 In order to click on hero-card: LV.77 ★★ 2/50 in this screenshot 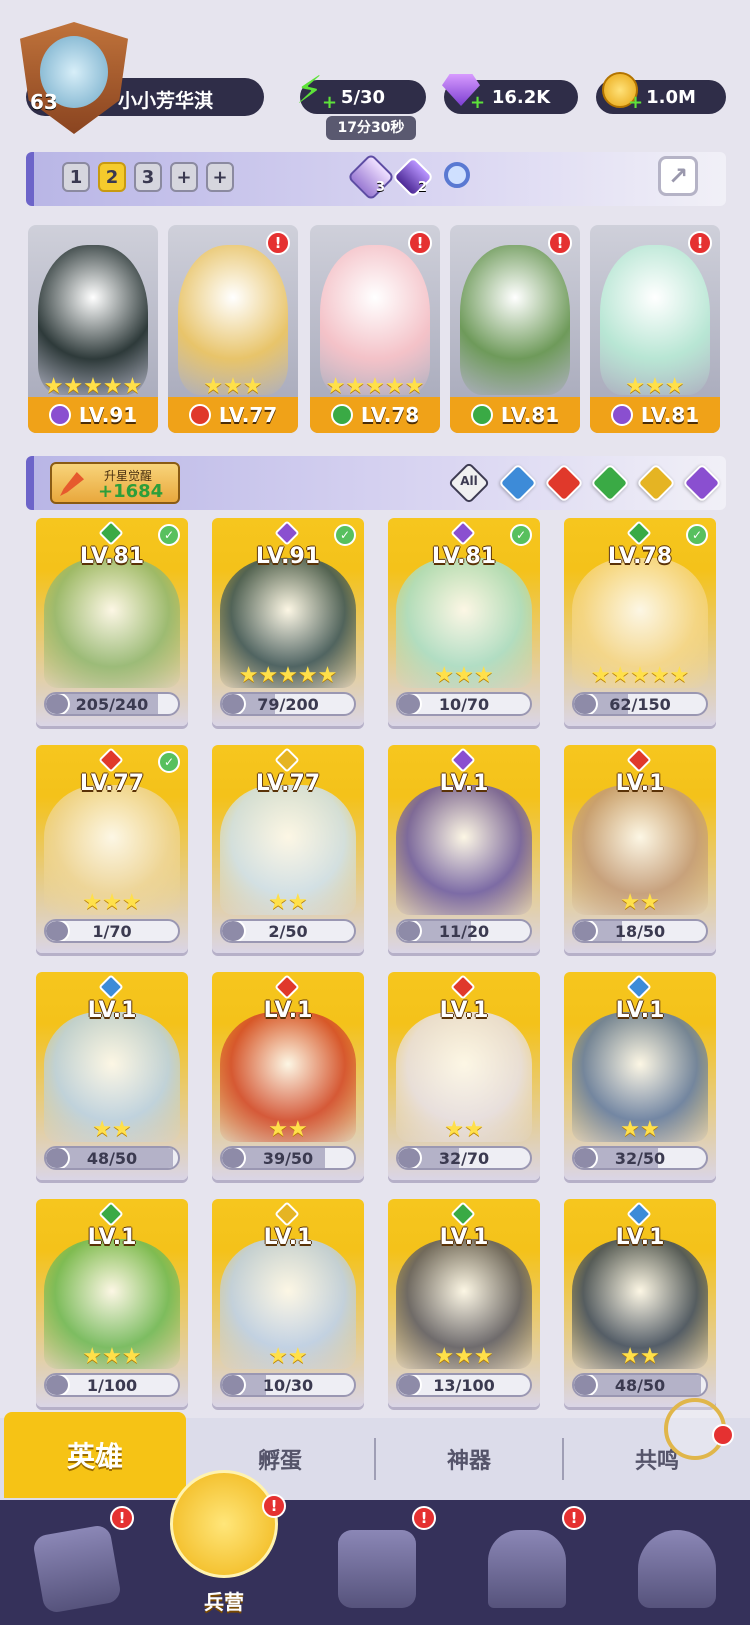, I will do `click(288, 849)`.